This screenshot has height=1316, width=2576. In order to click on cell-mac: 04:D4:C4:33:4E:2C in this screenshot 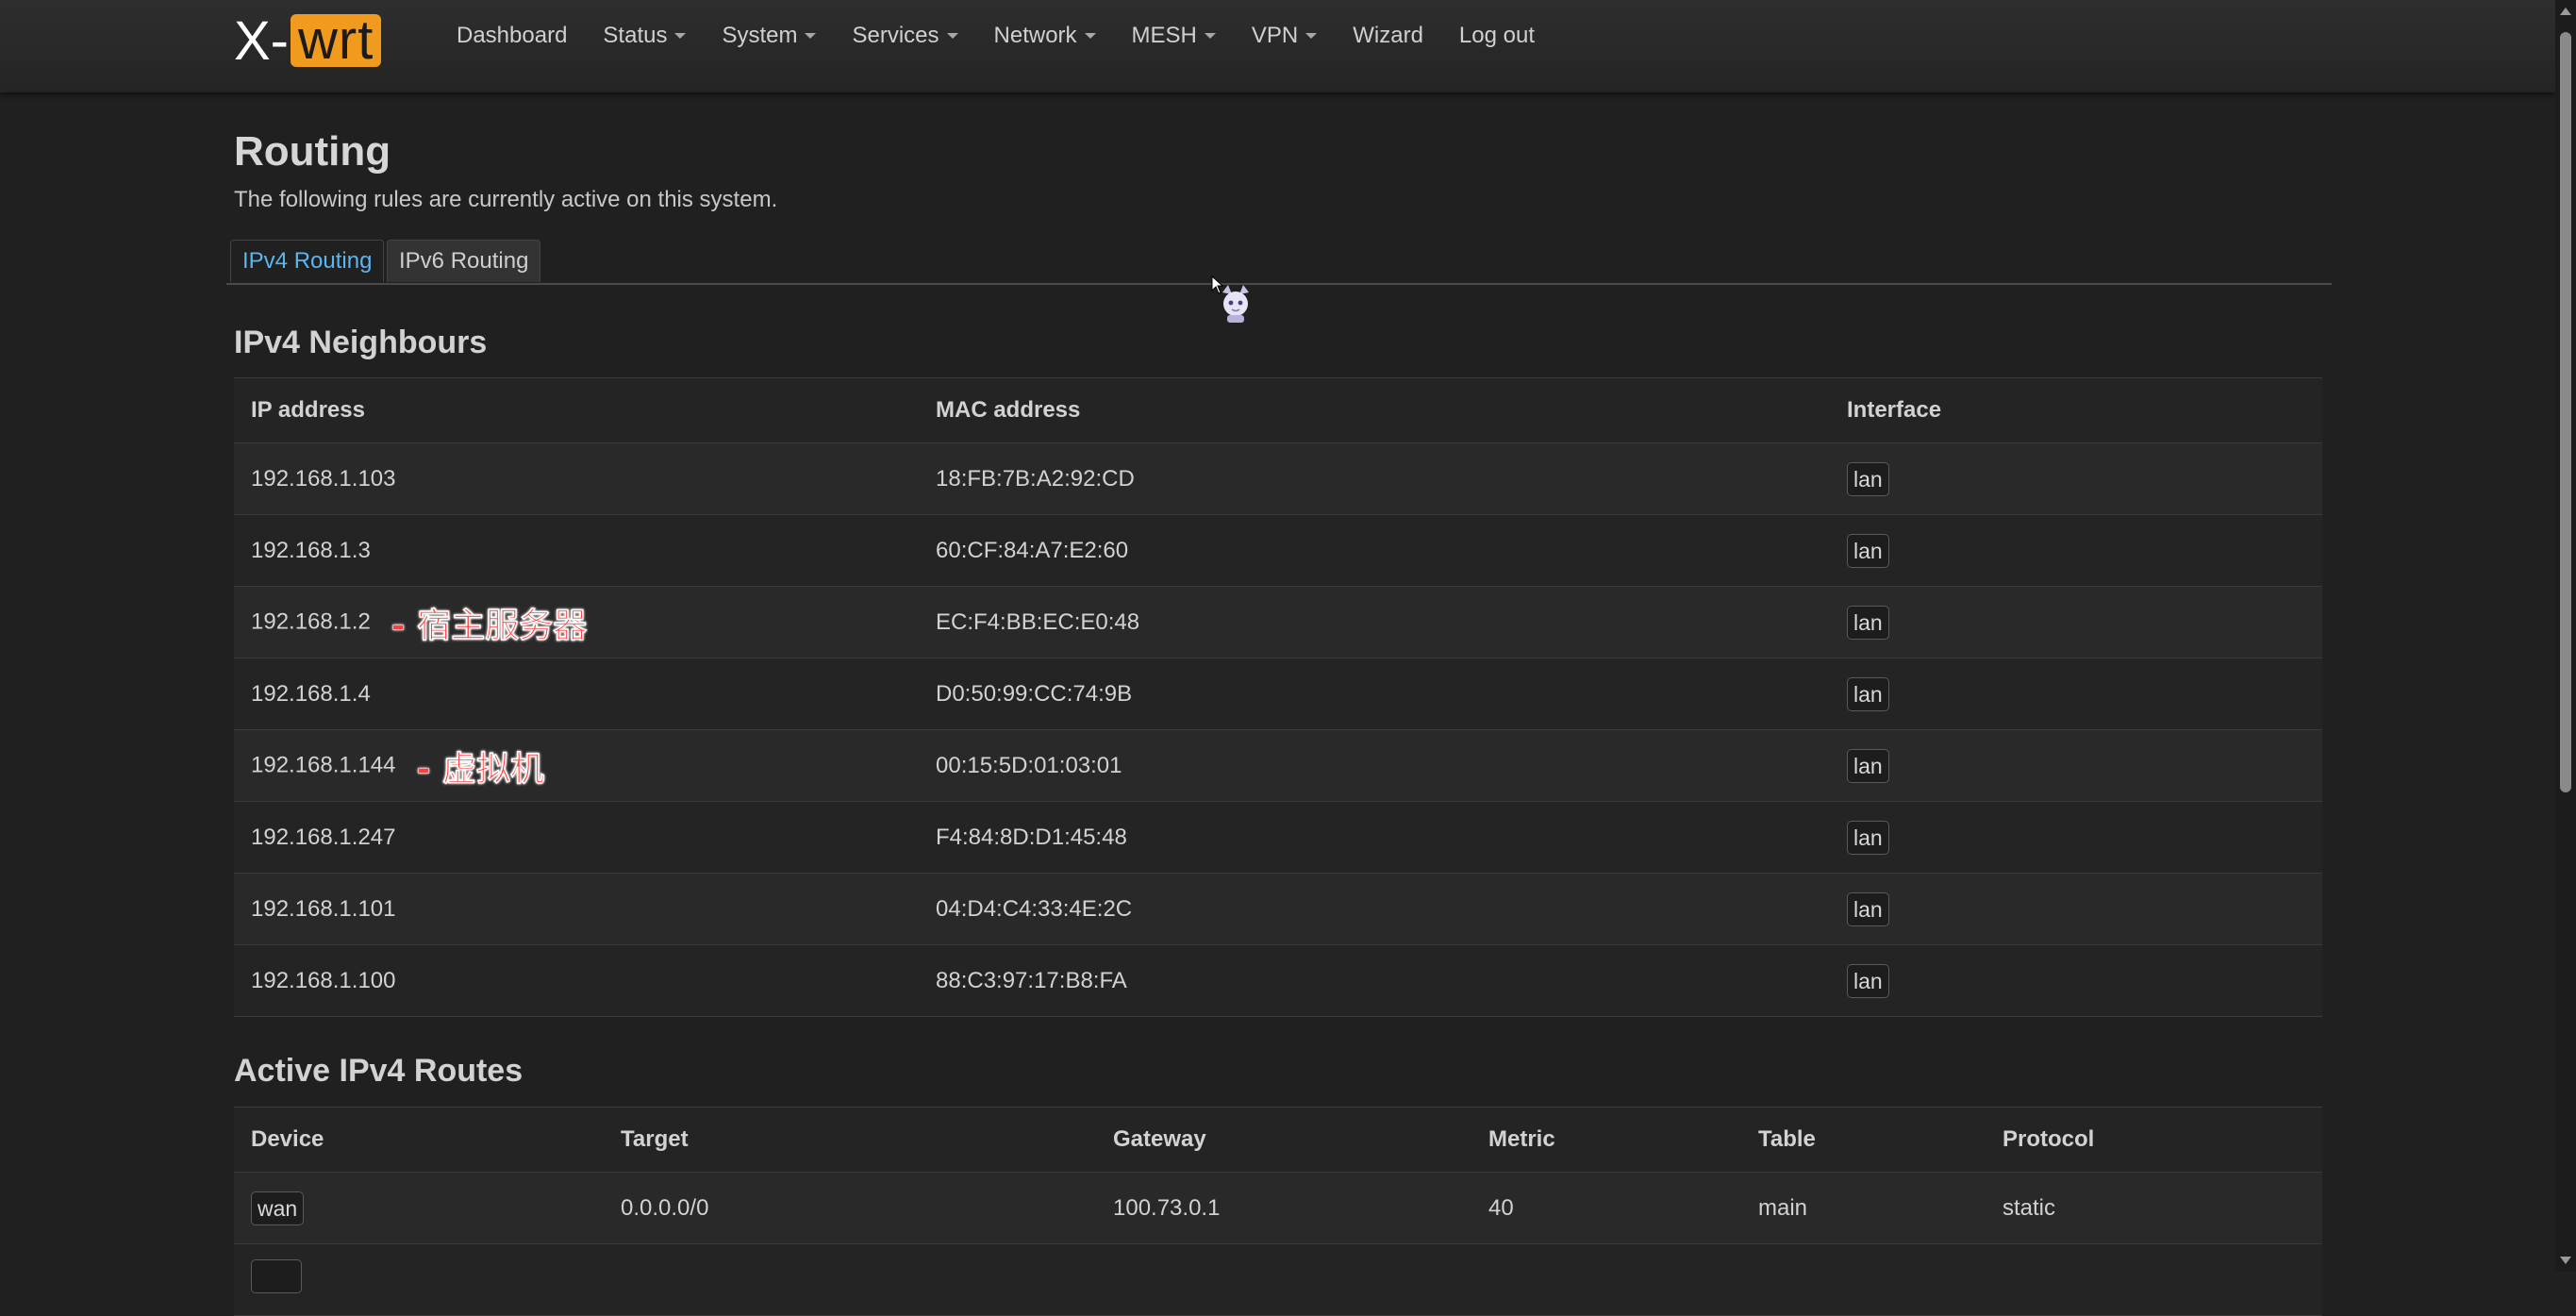, I will do `click(1374, 909)`.